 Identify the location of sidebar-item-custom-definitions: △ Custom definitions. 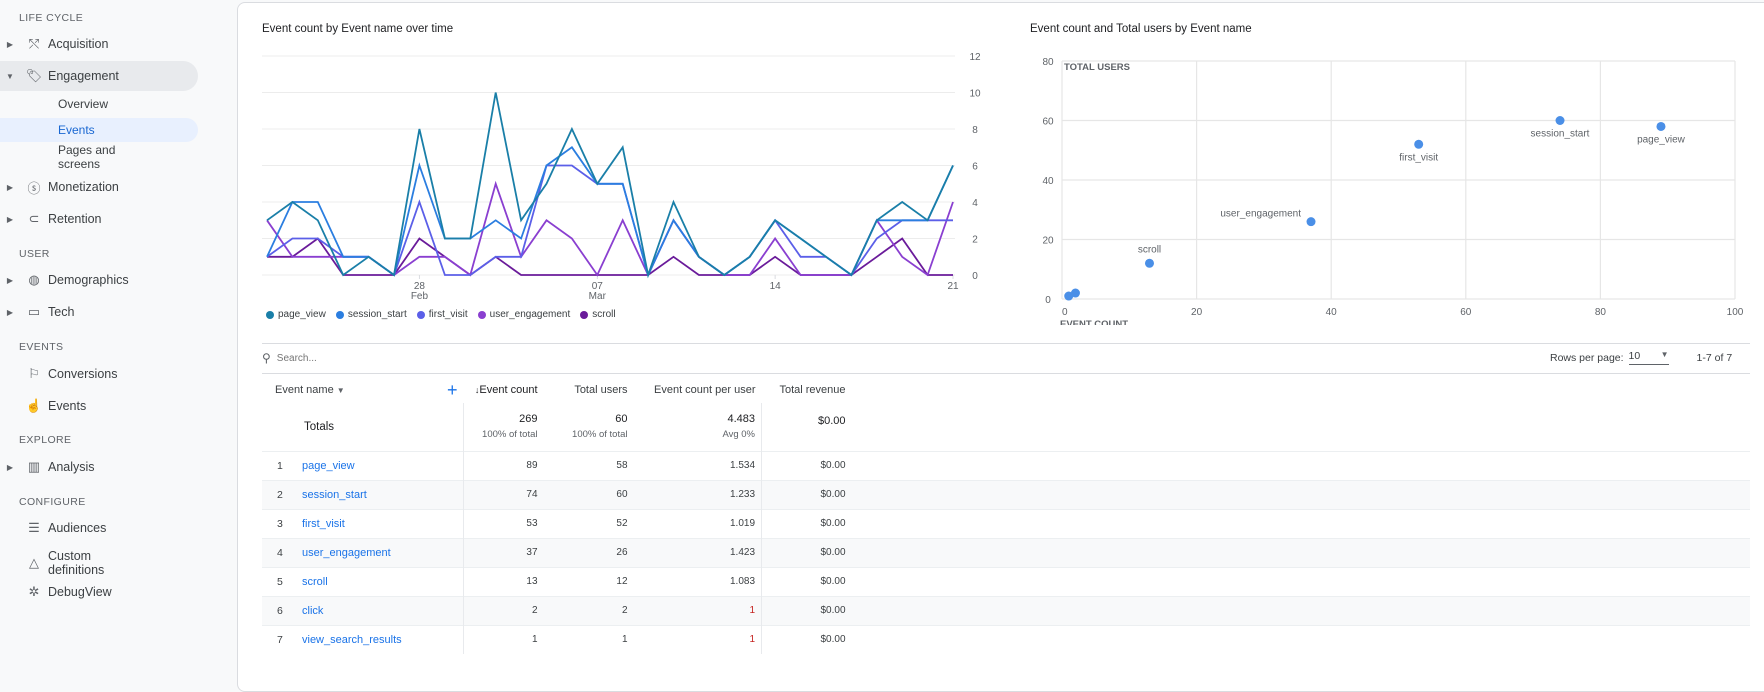
(99, 563).